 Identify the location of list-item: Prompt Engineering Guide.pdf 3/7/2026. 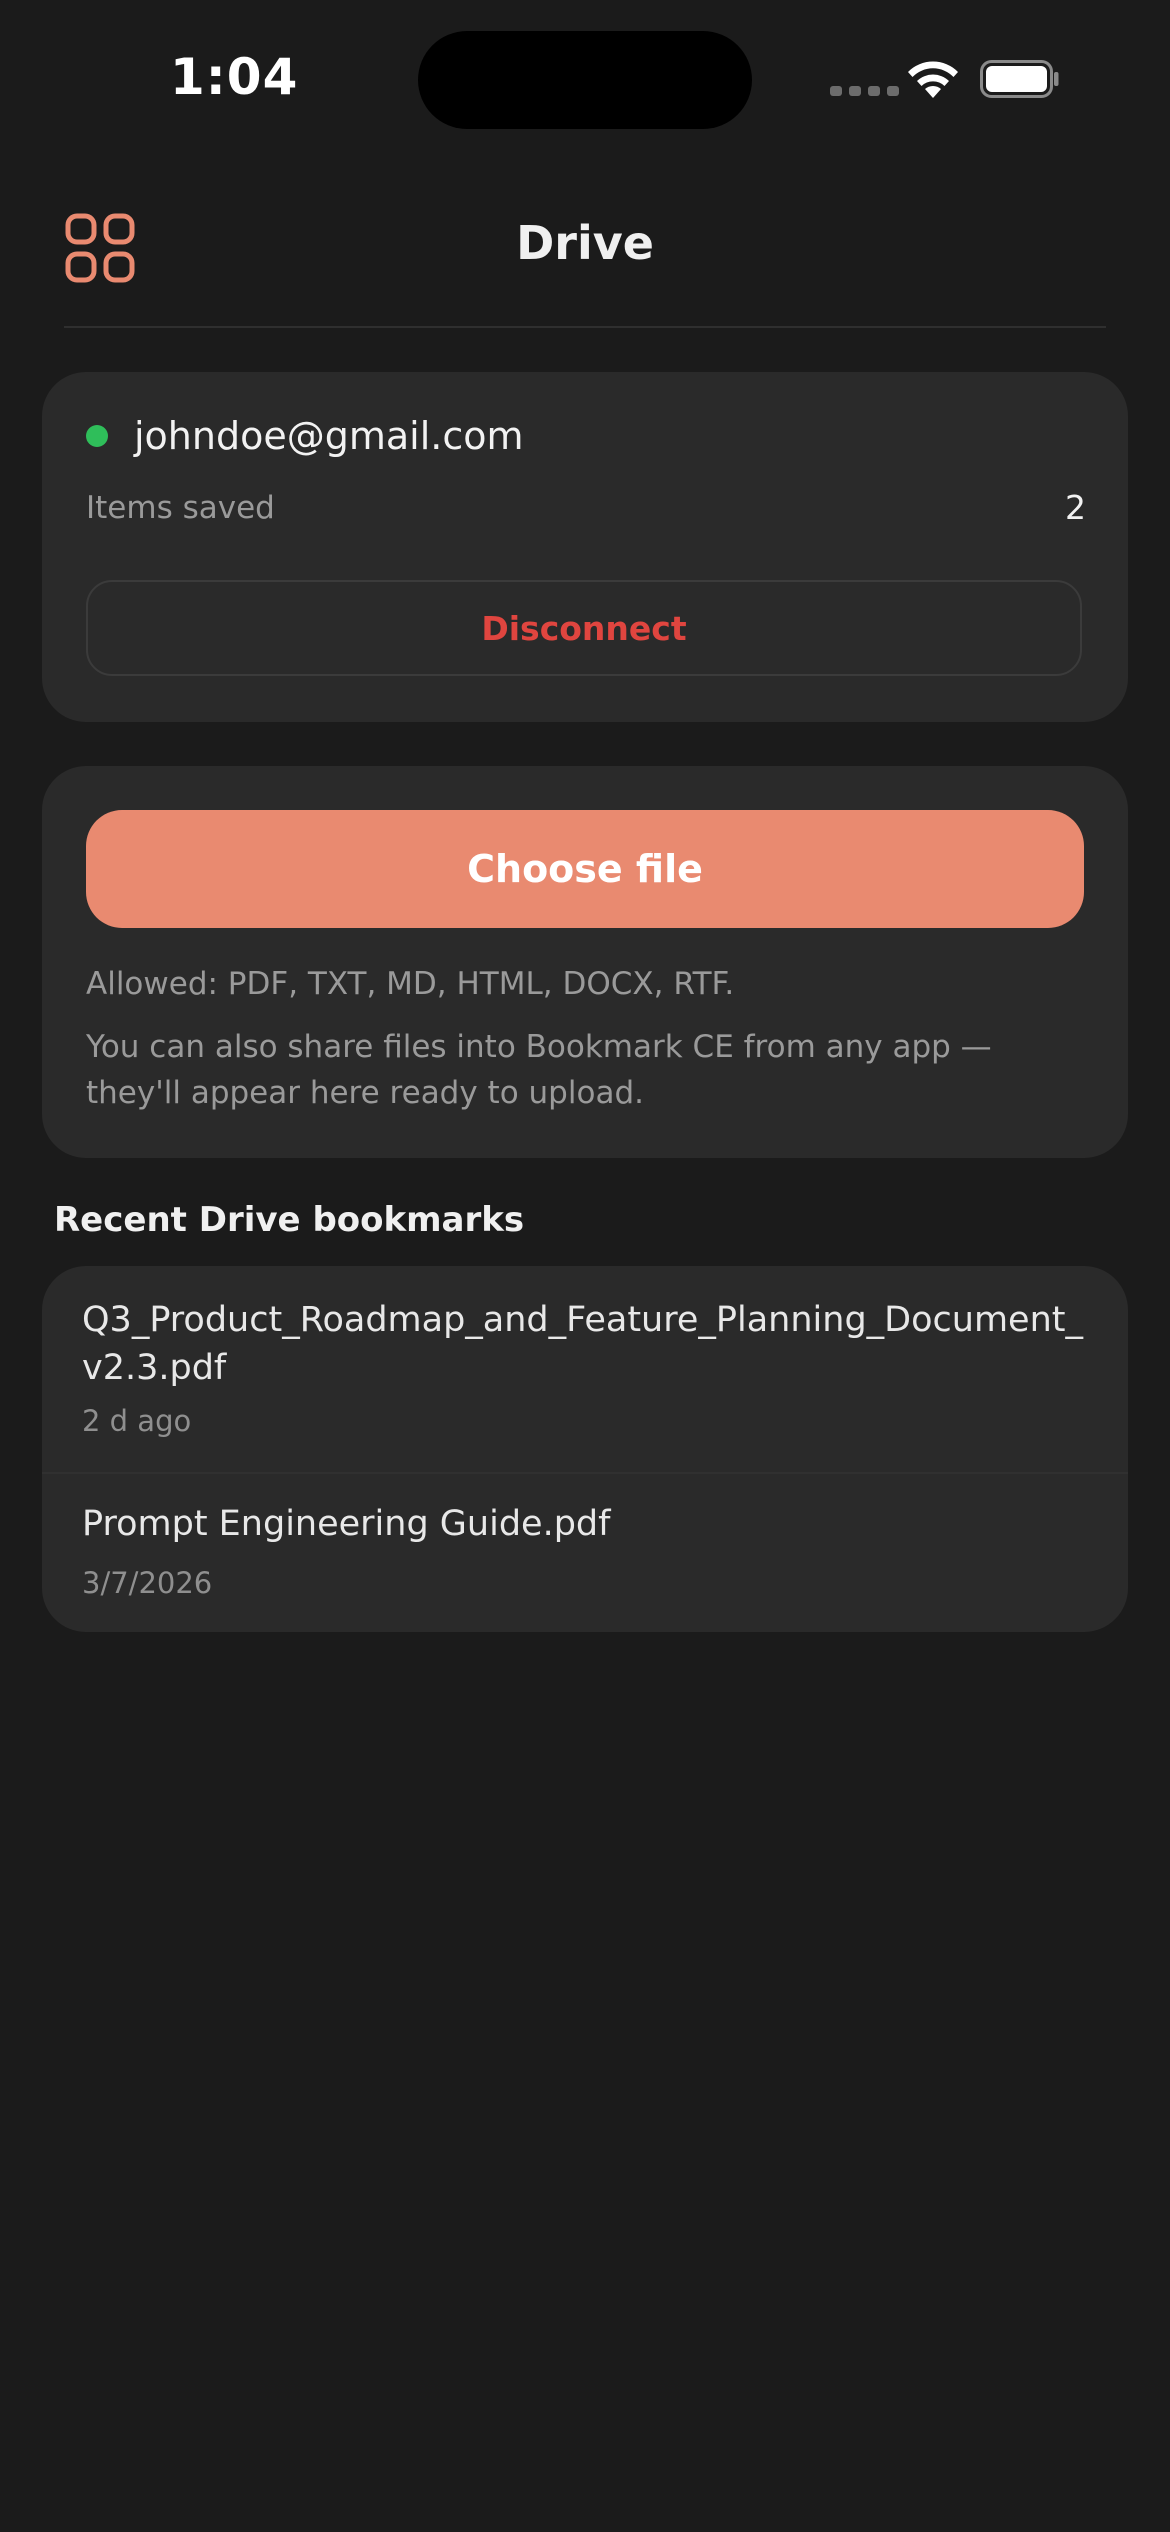
(585, 1553).